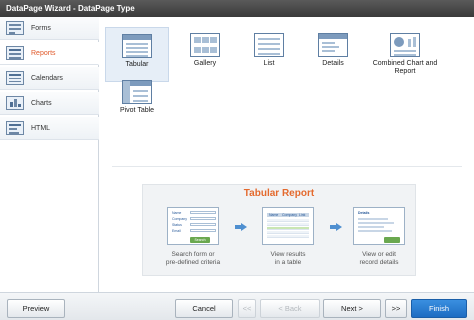  Describe the element at coordinates (15, 53) in the screenshot. I see `report-icon` at that location.